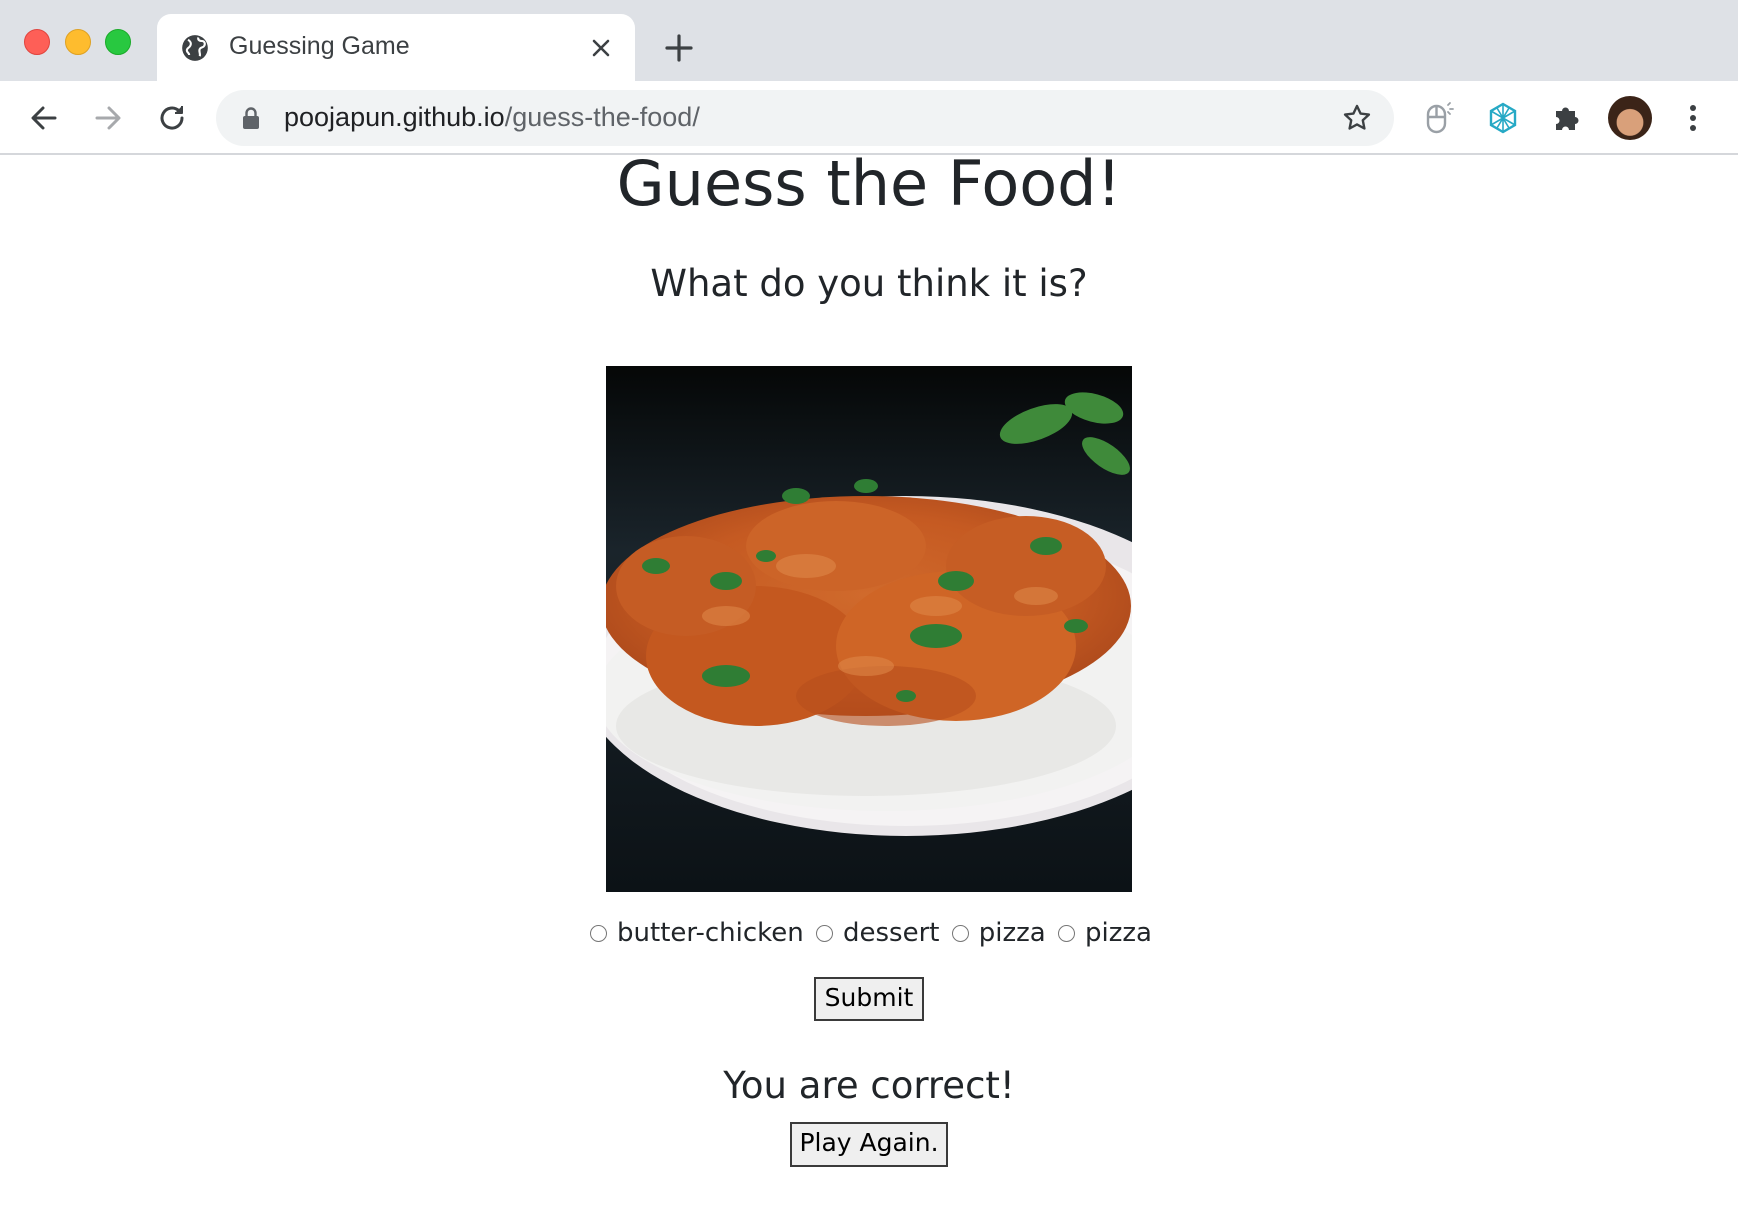 The image size is (1738, 1230). What do you see at coordinates (1503, 118) in the screenshot?
I see `web-extension-icon` at bounding box center [1503, 118].